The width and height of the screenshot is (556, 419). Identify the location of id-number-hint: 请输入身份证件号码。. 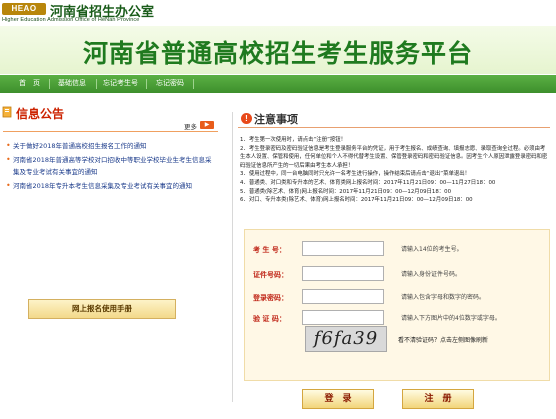
(431, 274).